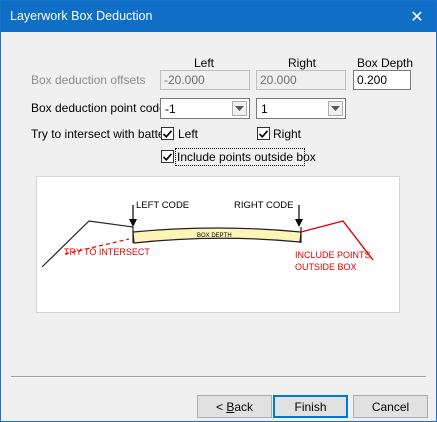 This screenshot has height=422, width=437. Describe the element at coordinates (221, 406) in the screenshot. I see `back-button-prefix: <` at that location.